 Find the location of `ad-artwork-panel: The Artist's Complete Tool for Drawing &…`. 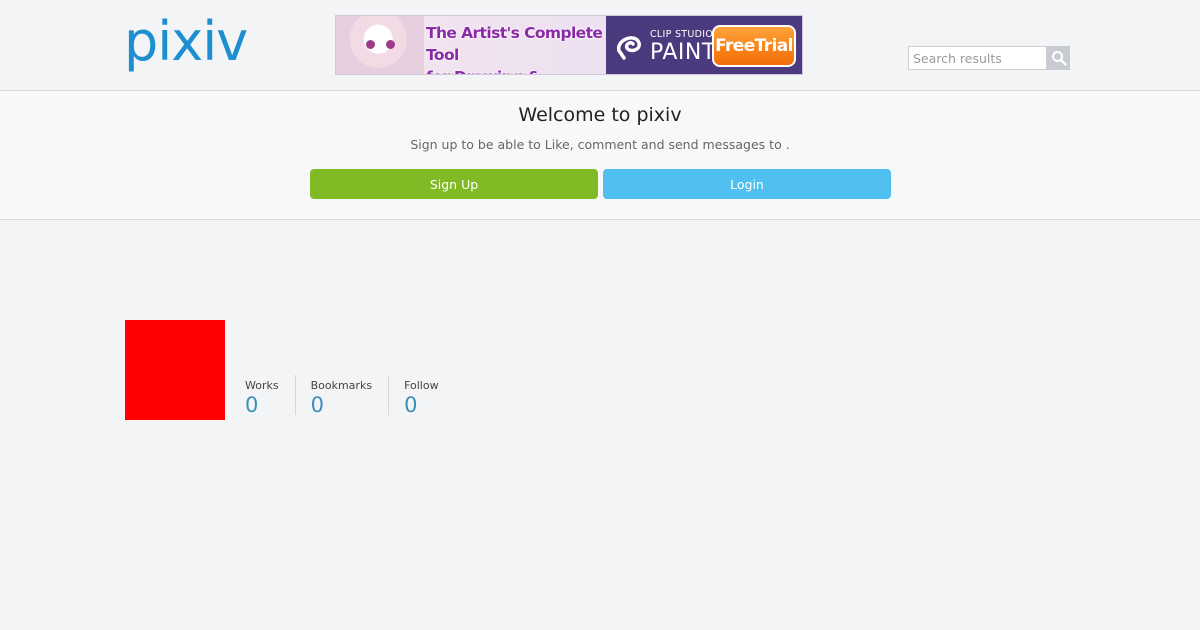

ad-artwork-panel: The Artist's Complete Tool for Drawing &… is located at coordinates (471, 45).